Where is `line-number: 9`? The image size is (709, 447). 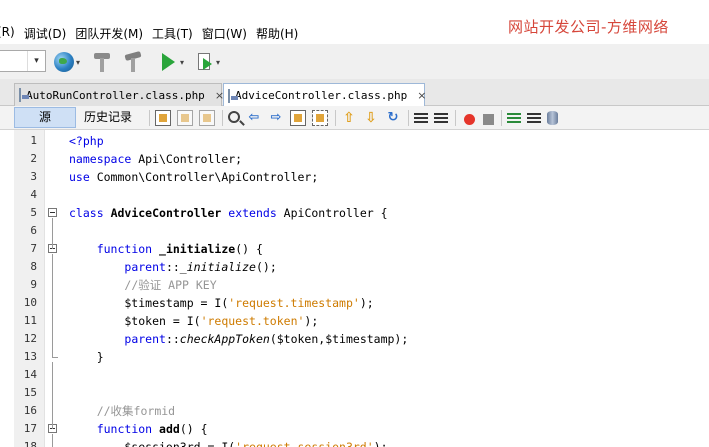 line-number: 9 is located at coordinates (33, 284).